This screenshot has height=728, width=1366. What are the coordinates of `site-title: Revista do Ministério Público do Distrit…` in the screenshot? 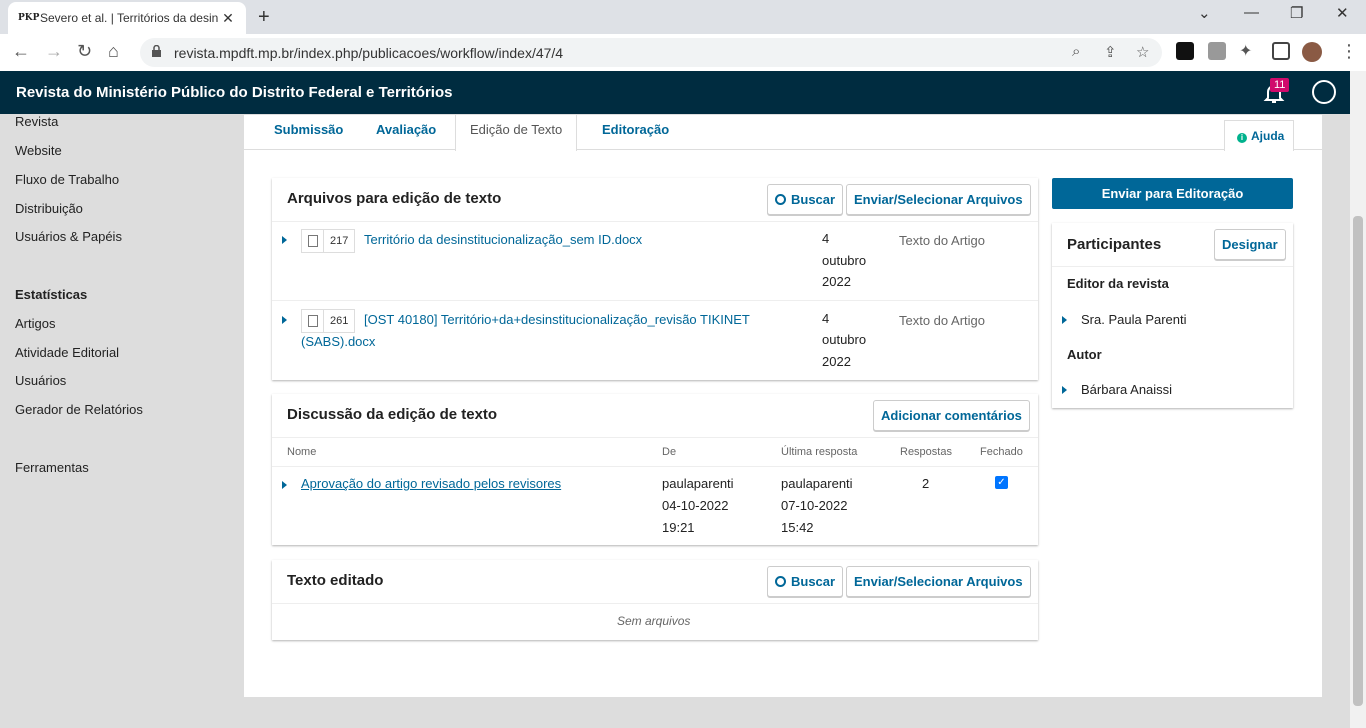 It's located at (234, 92).